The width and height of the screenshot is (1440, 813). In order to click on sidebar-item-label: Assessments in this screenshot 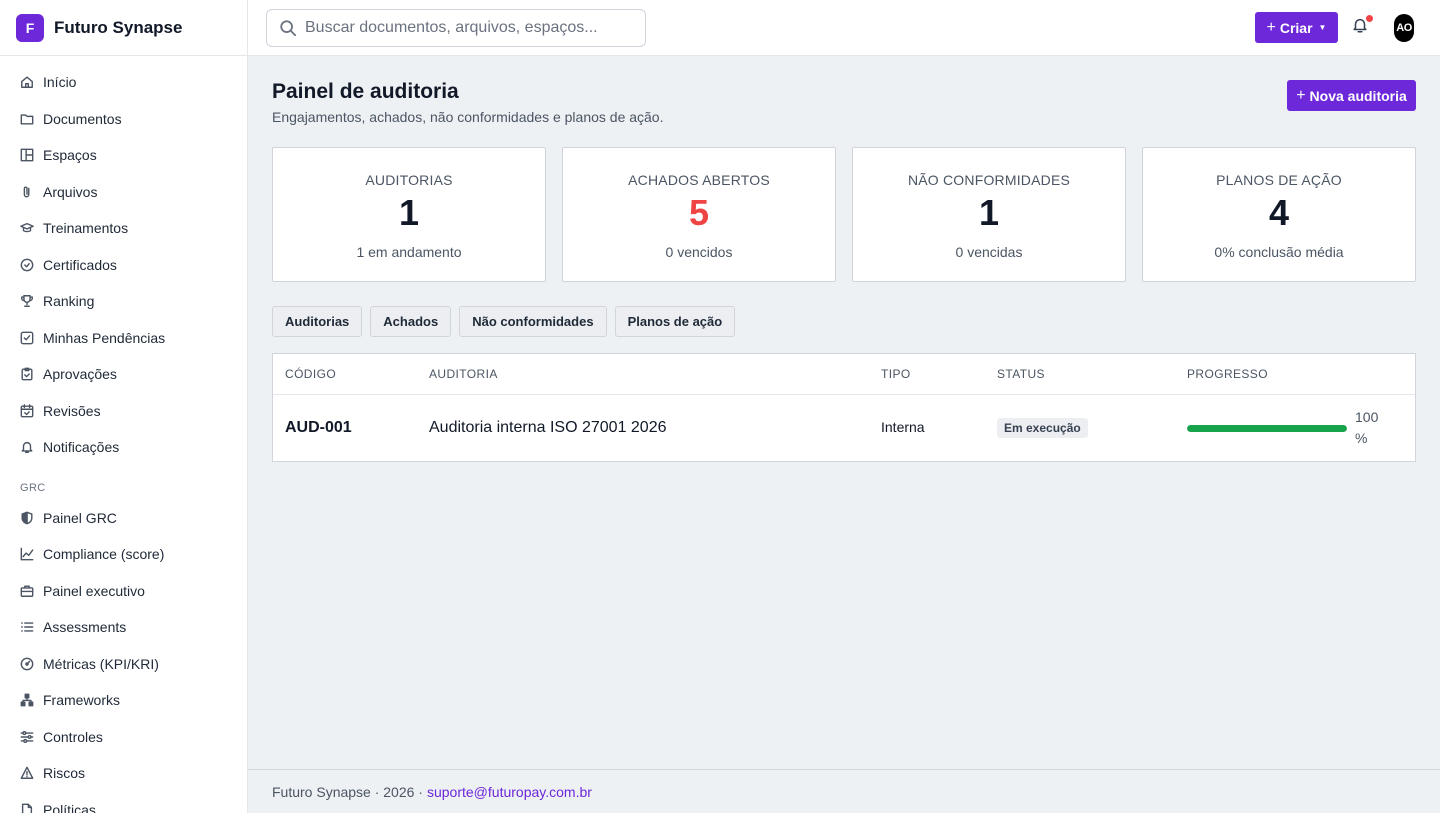, I will do `click(85, 627)`.